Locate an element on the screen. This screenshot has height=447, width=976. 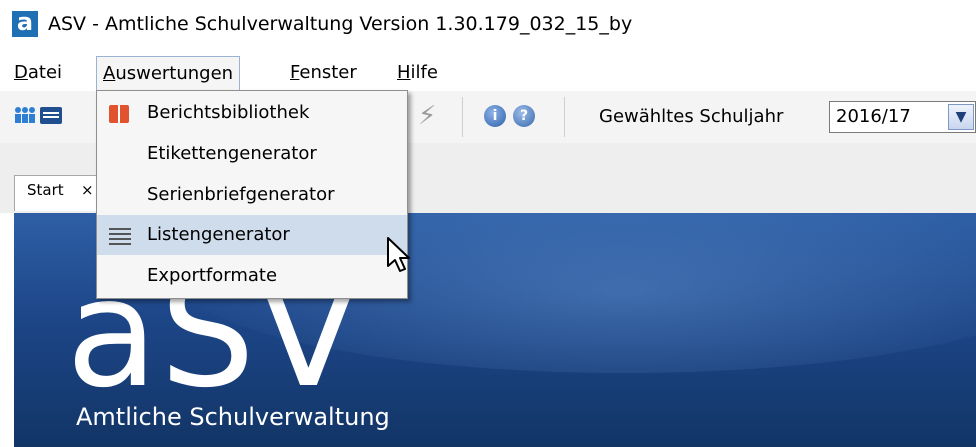
mouse-cursor-icon is located at coordinates (398, 254).